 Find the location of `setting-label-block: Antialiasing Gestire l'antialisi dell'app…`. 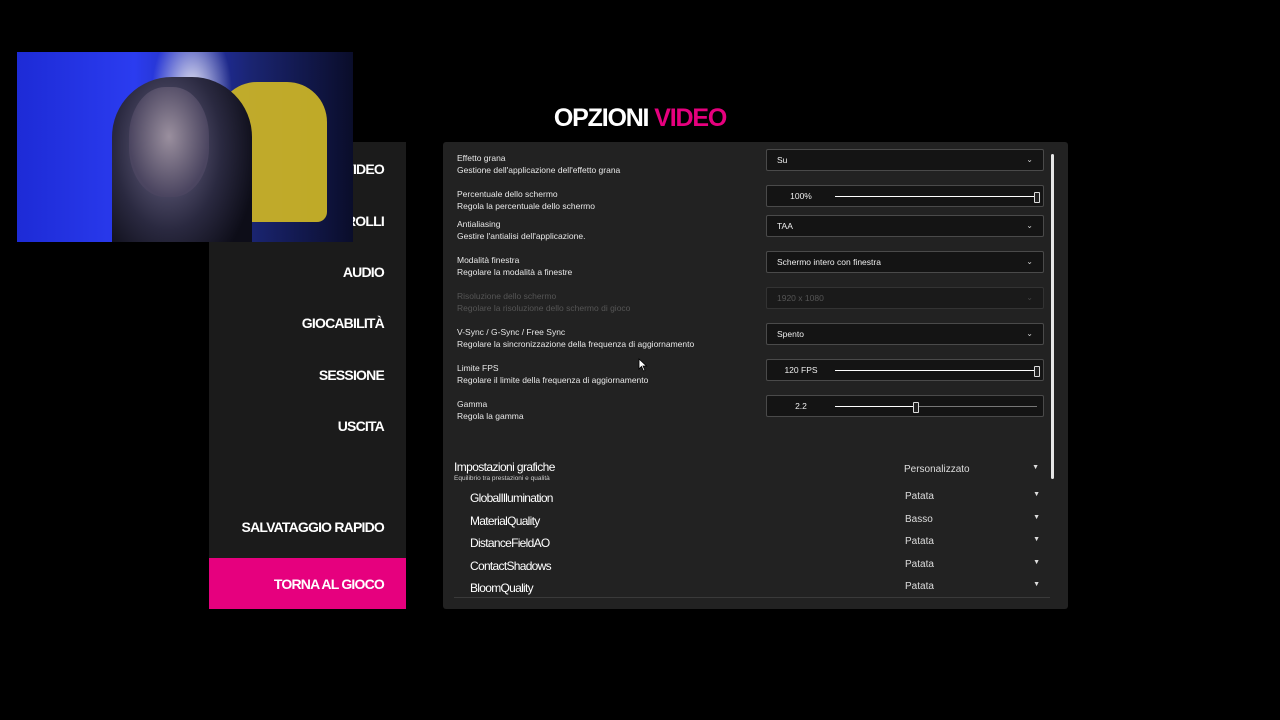

setting-label-block: Antialiasing Gestire l'antialisi dell'app… is located at coordinates (521, 230).